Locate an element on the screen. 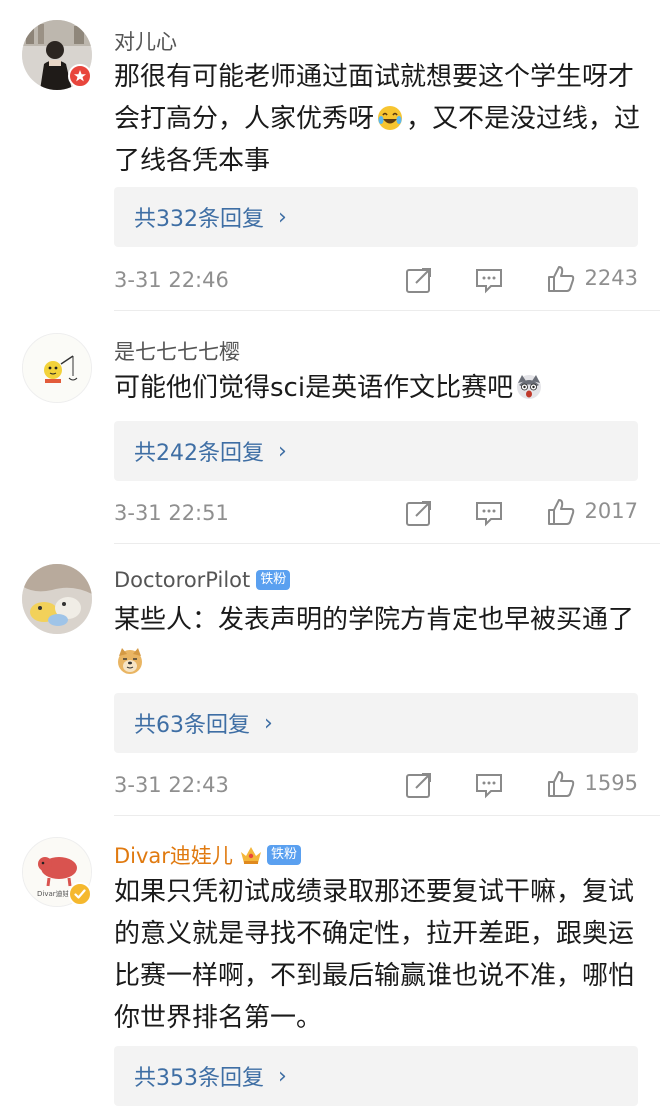 The height and width of the screenshot is (1108, 660). username: Divar迪娃儿 铁粉 is located at coordinates (207, 855).